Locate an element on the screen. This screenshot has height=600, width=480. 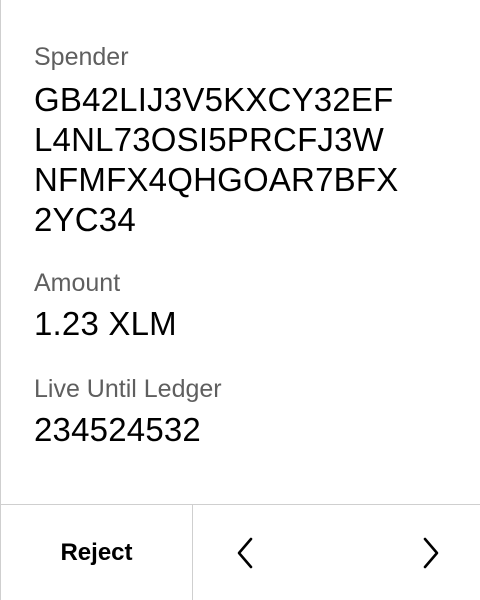
amount-value: 1.23 XLM is located at coordinates (105, 323).